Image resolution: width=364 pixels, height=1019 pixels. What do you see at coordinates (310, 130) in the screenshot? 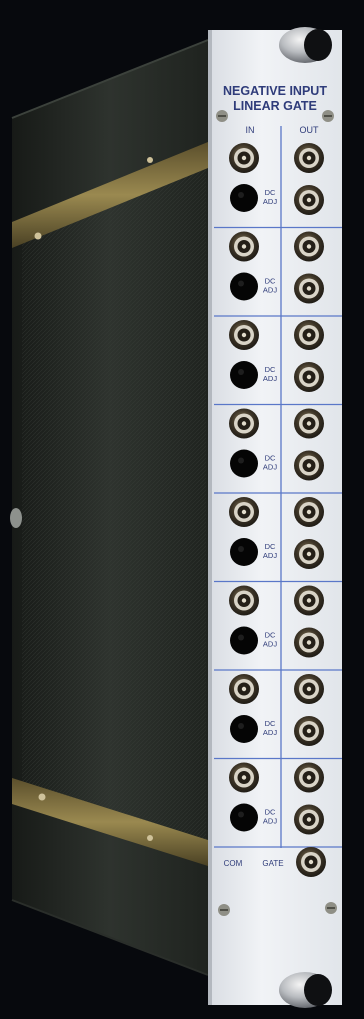
I see `column-out-label: OUT` at bounding box center [310, 130].